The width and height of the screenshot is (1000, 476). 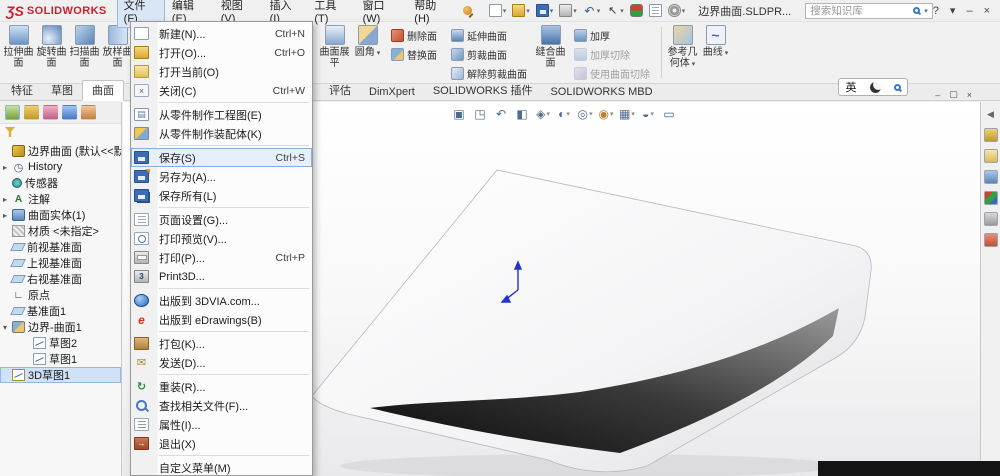 What do you see at coordinates (467, 10) in the screenshot?
I see `pin-menubar-icon` at bounding box center [467, 10].